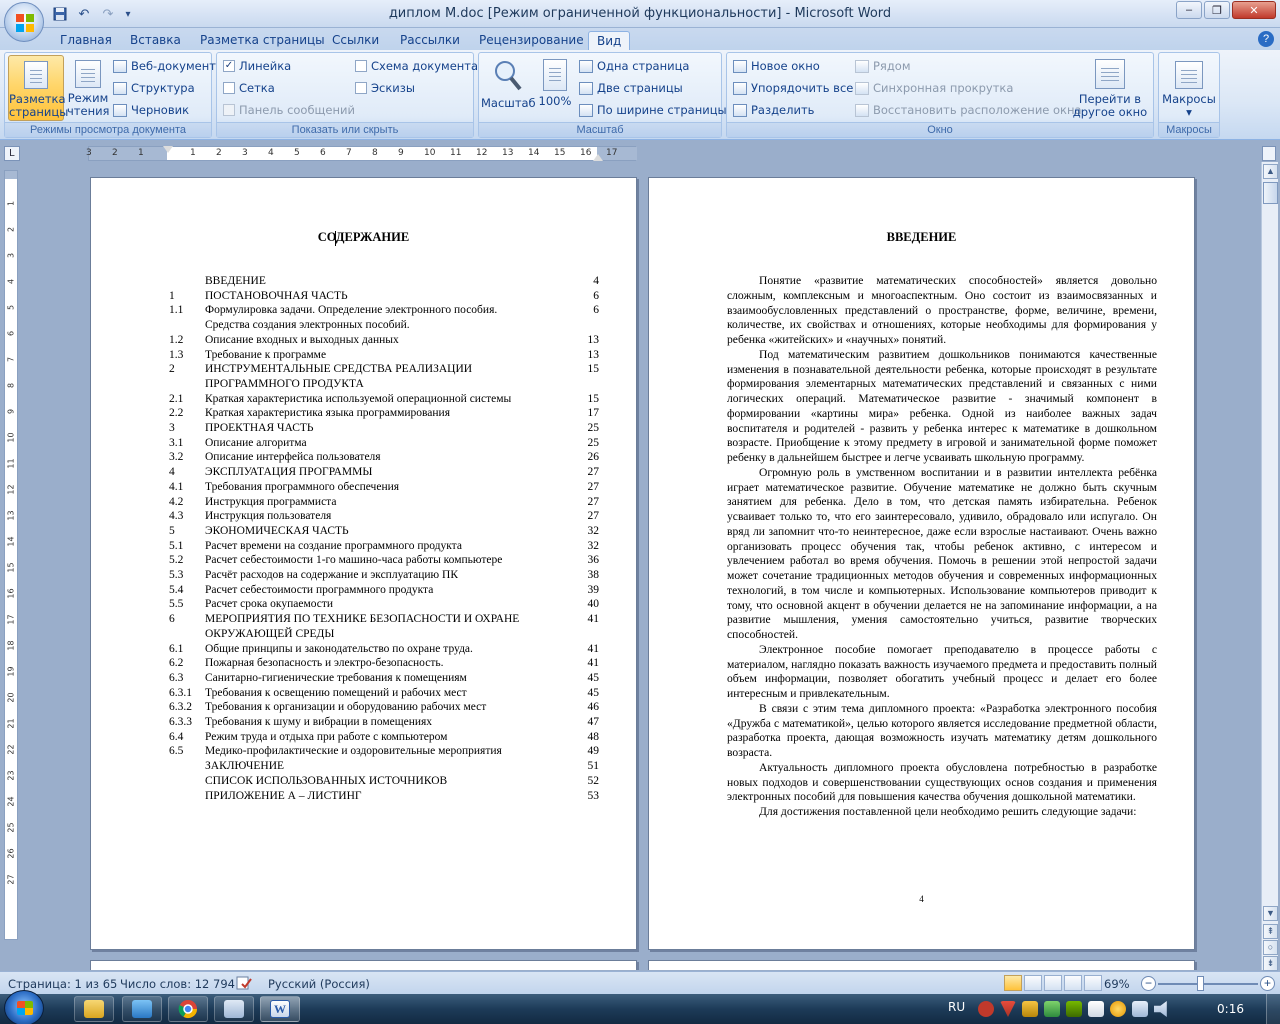 The width and height of the screenshot is (1280, 1024). I want to click on maximize-button: ❐, so click(1217, 10).